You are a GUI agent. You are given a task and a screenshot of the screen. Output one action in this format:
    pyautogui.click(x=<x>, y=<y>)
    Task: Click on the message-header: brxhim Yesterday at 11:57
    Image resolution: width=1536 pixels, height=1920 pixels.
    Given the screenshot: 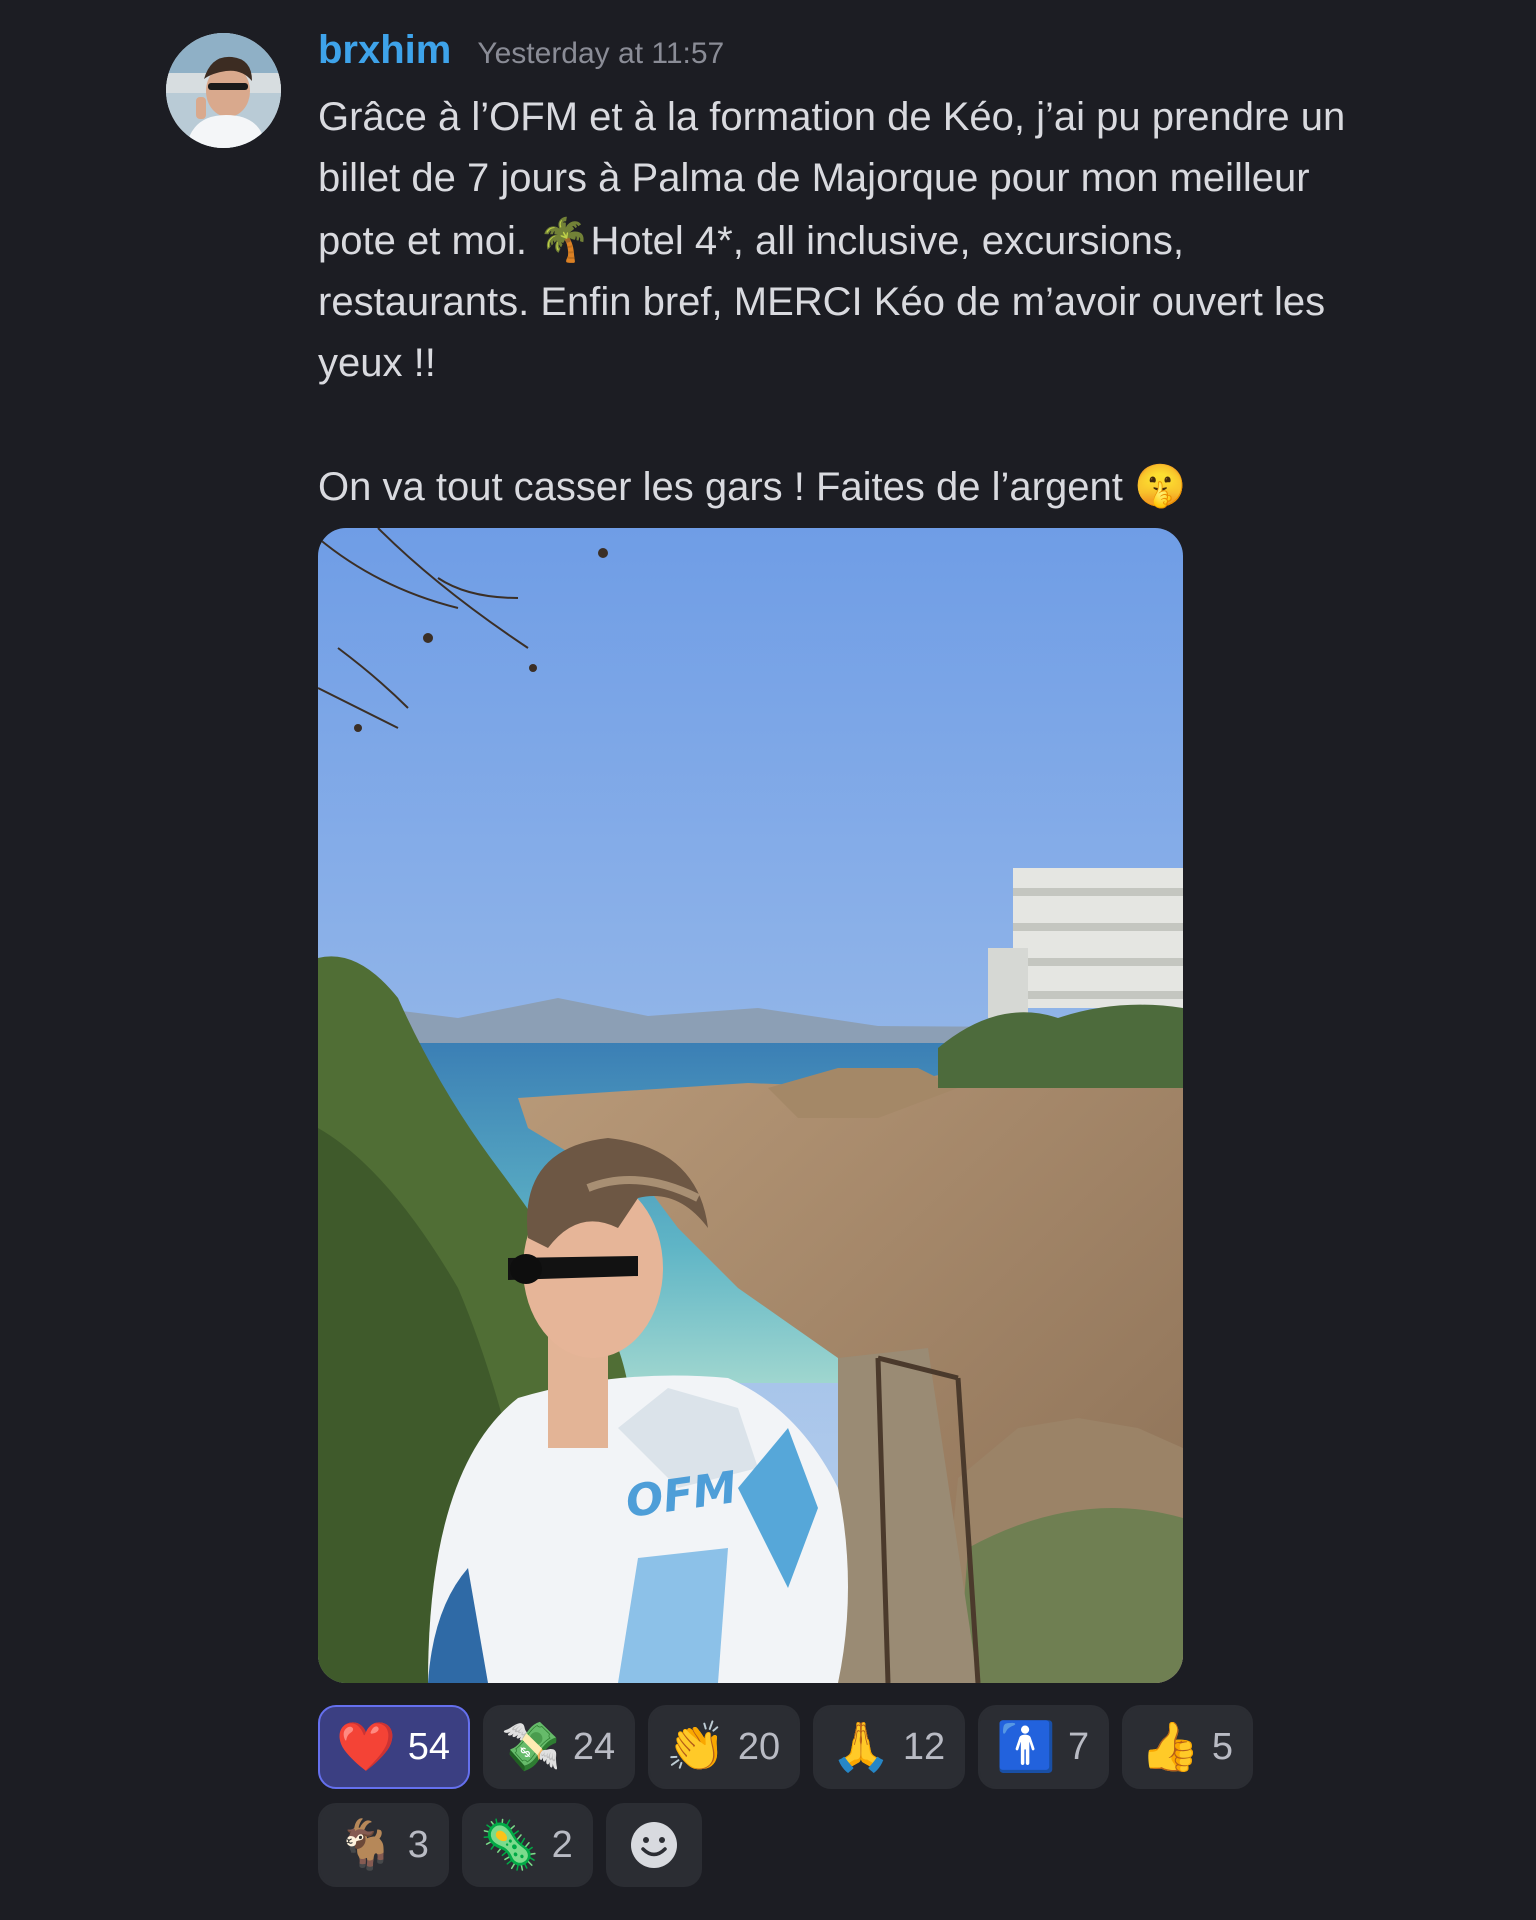 What is the action you would take?
    pyautogui.click(x=521, y=50)
    